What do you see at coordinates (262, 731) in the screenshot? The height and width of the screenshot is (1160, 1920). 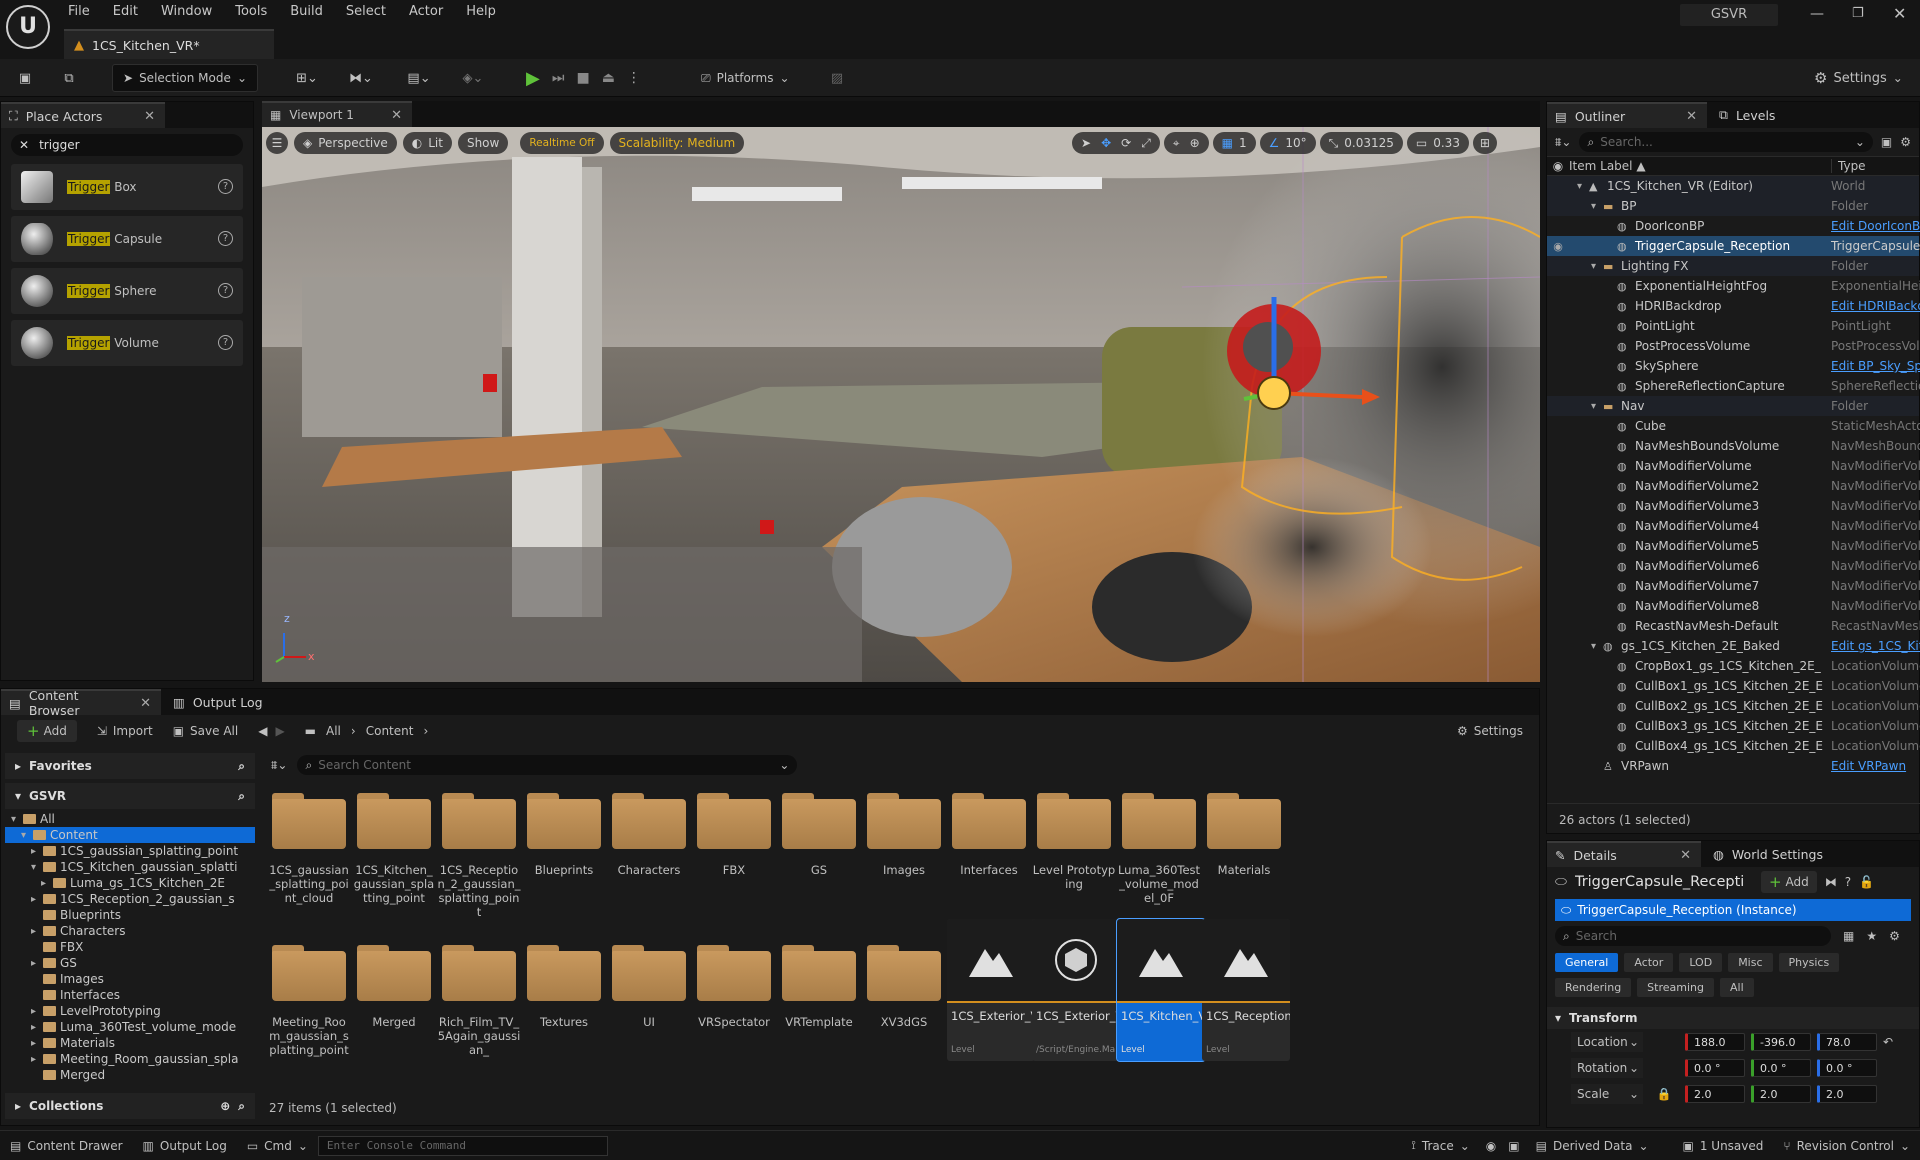 I see `back-icon: ◀` at bounding box center [262, 731].